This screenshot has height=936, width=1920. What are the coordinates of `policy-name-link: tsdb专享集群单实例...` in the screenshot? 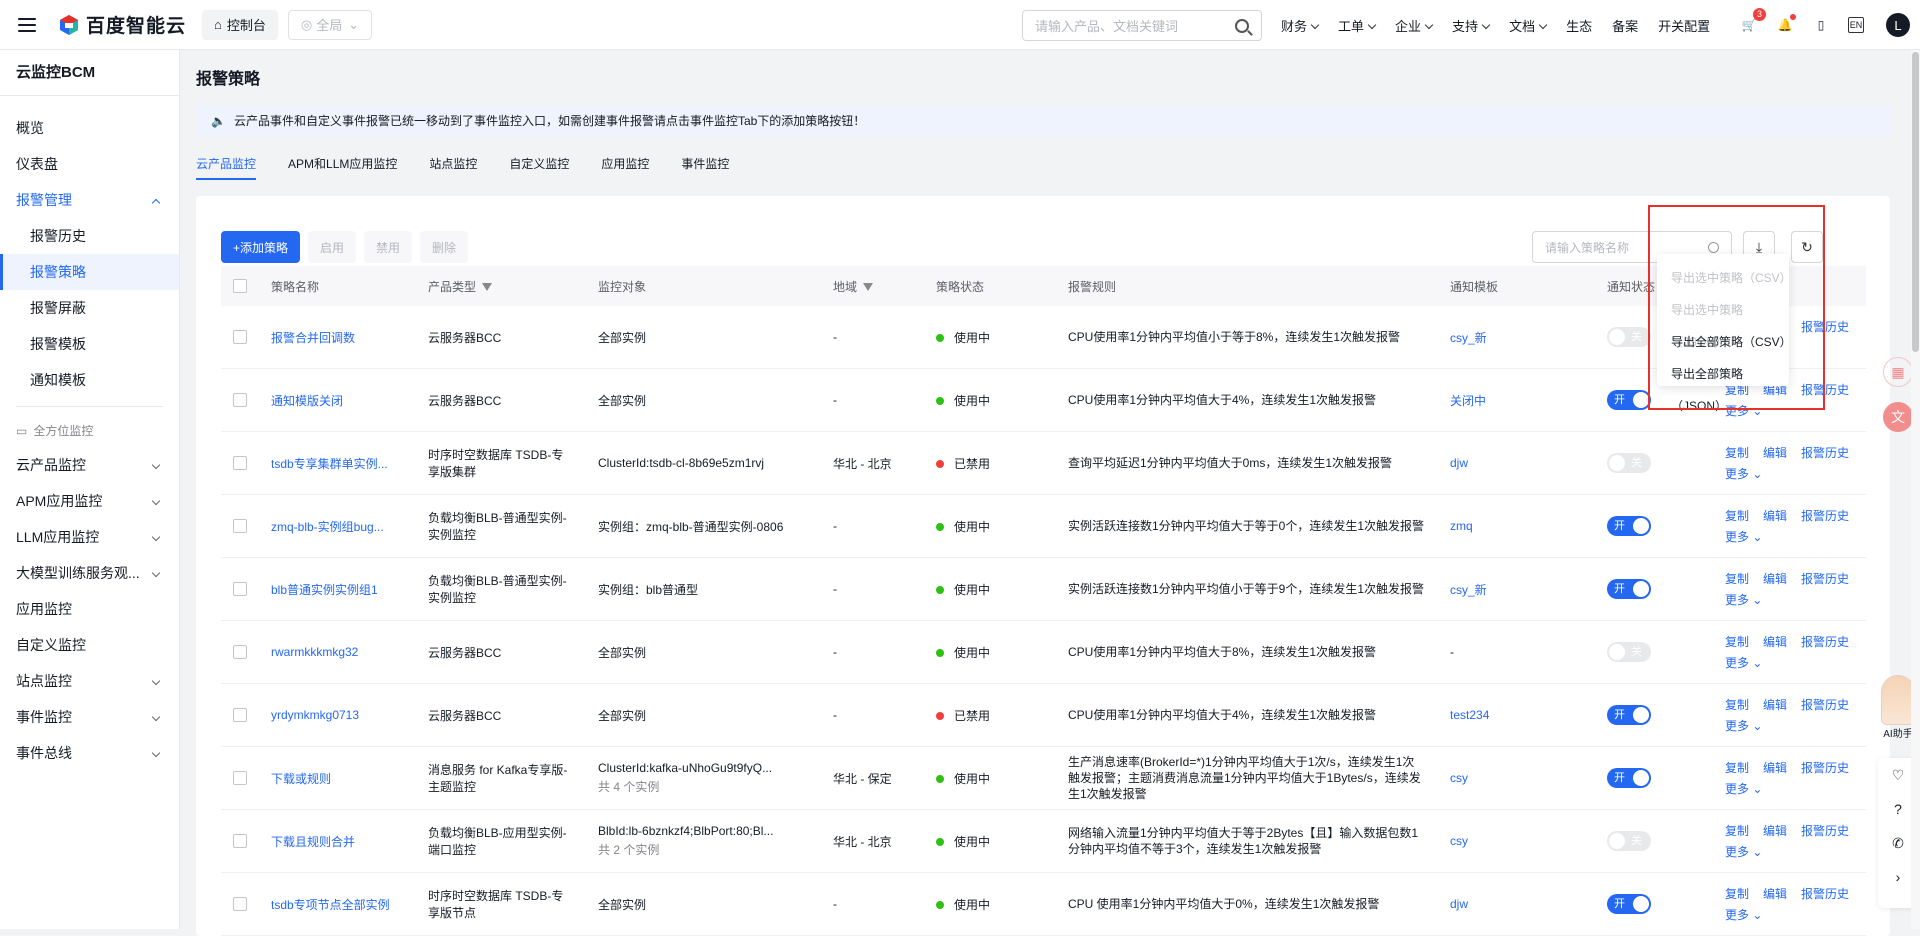 It's located at (329, 464).